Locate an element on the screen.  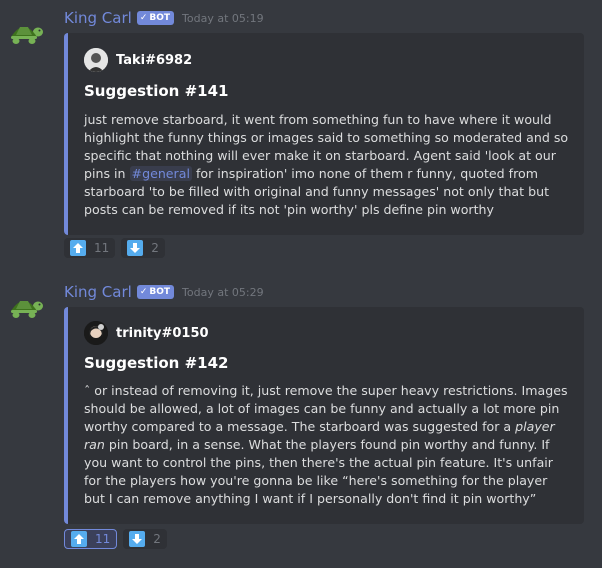
embed-title: Suggestion #142 is located at coordinates (156, 363).